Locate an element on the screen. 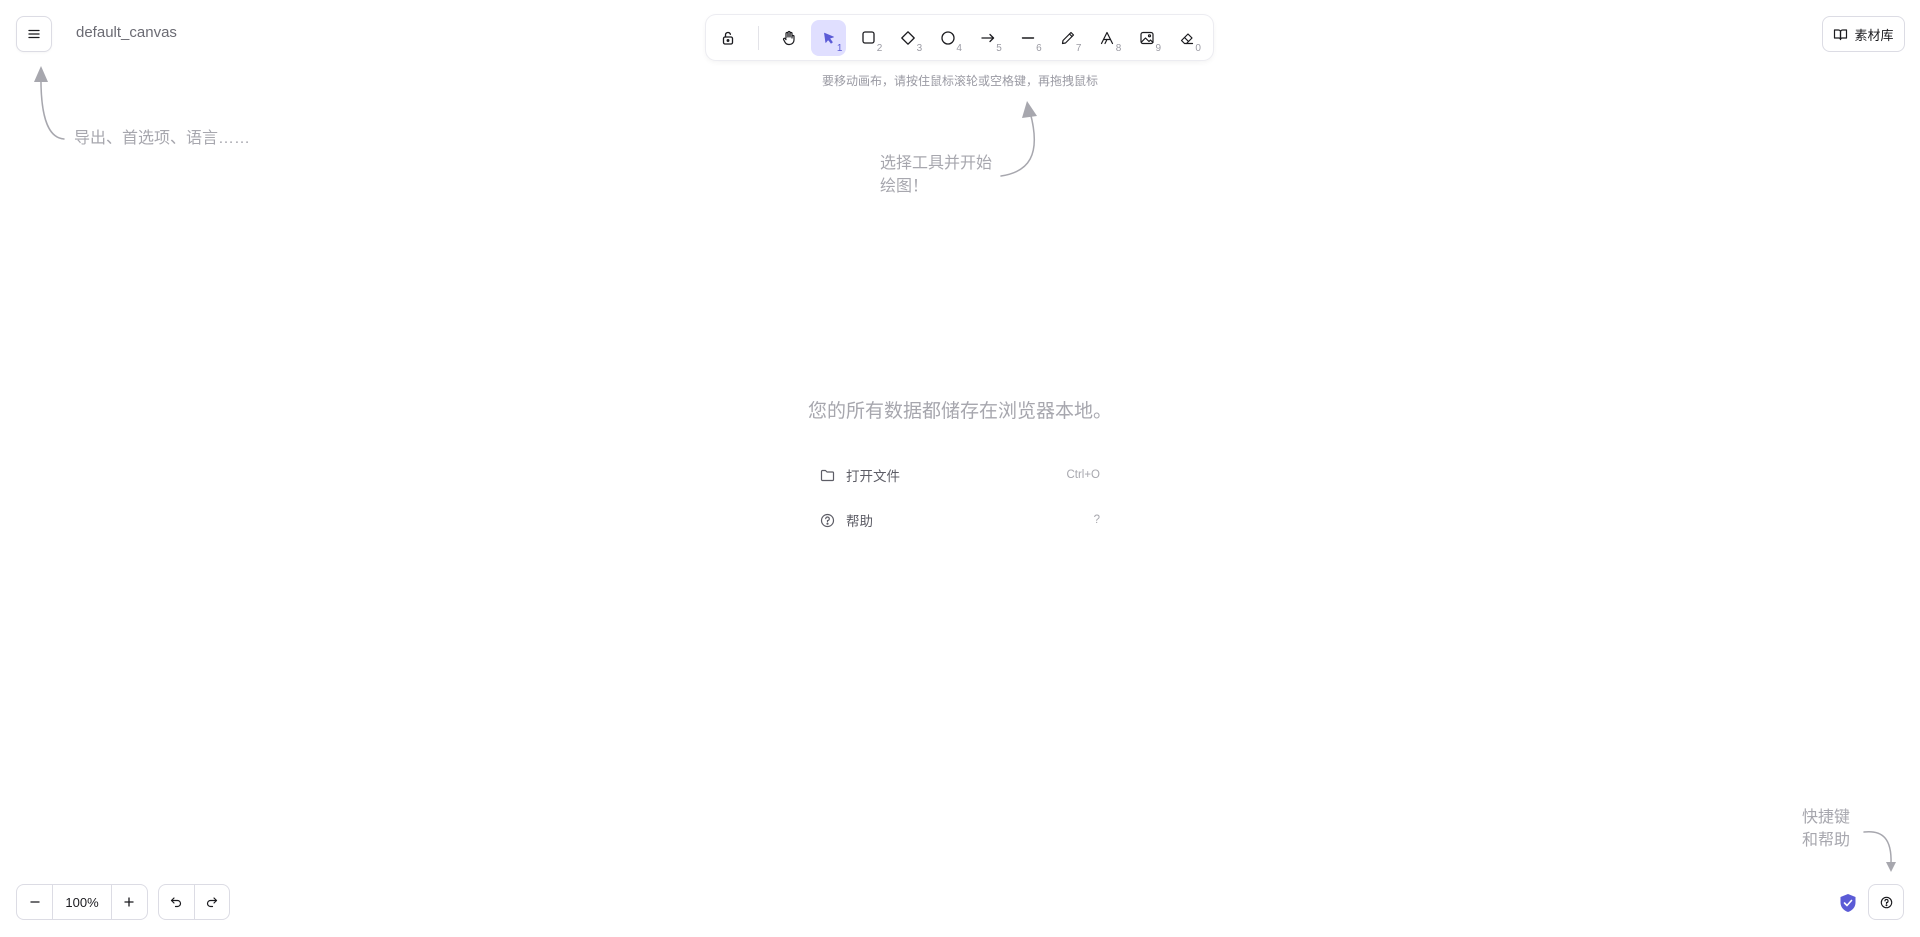  tool-shortcut: 9 is located at coordinates (1158, 48).